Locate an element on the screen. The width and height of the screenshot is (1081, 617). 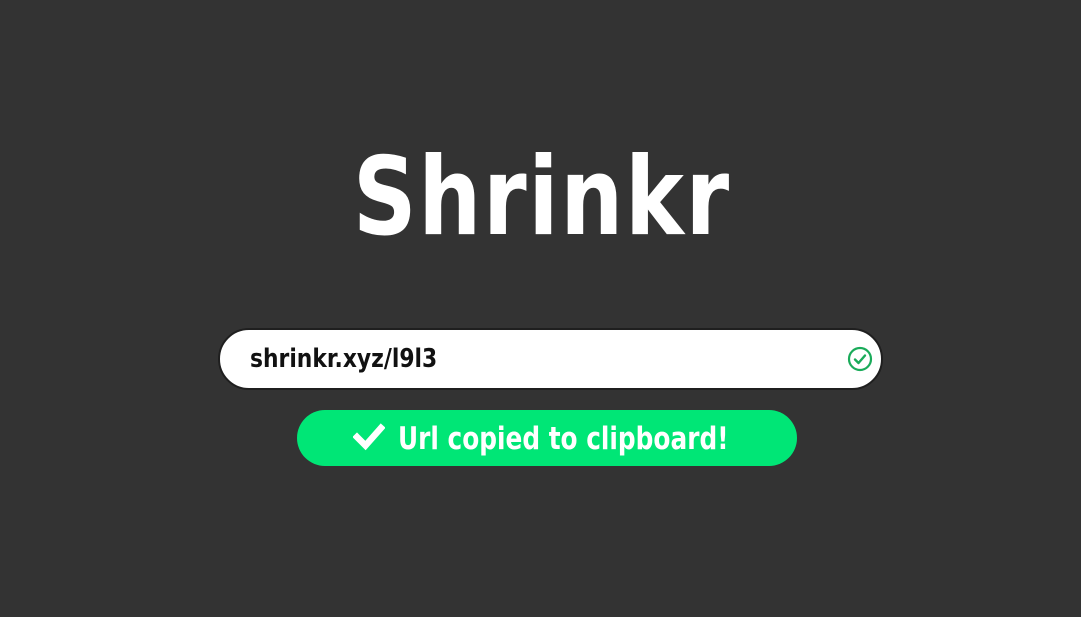
check-icon is located at coordinates (369, 437).